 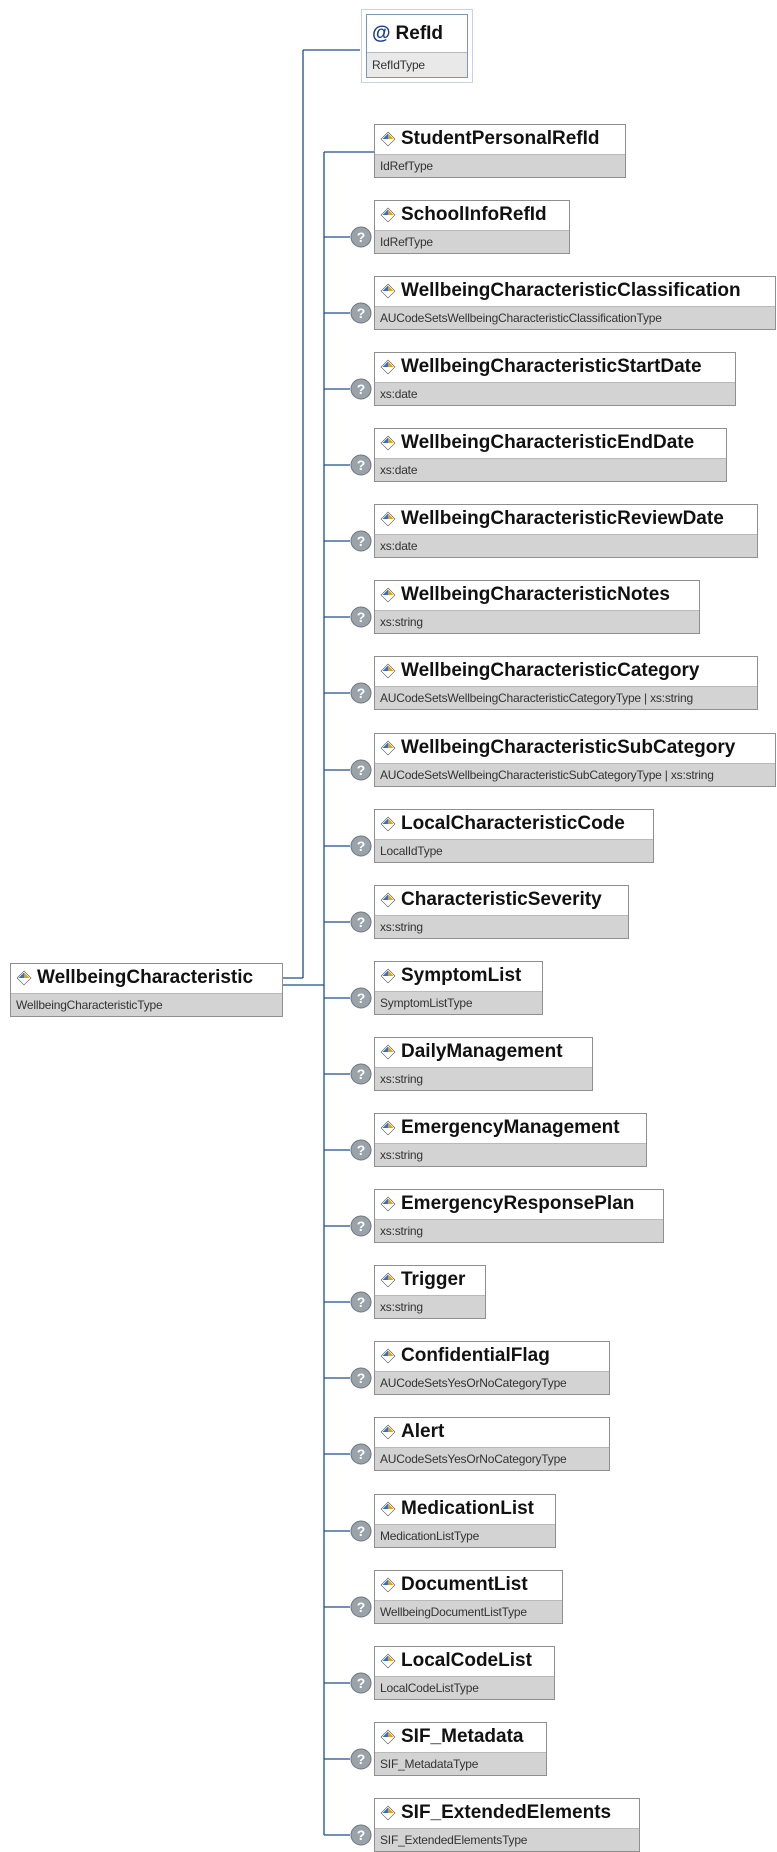 I want to click on child-element-box: DailyManagement xs:string, so click(x=483, y=1064).